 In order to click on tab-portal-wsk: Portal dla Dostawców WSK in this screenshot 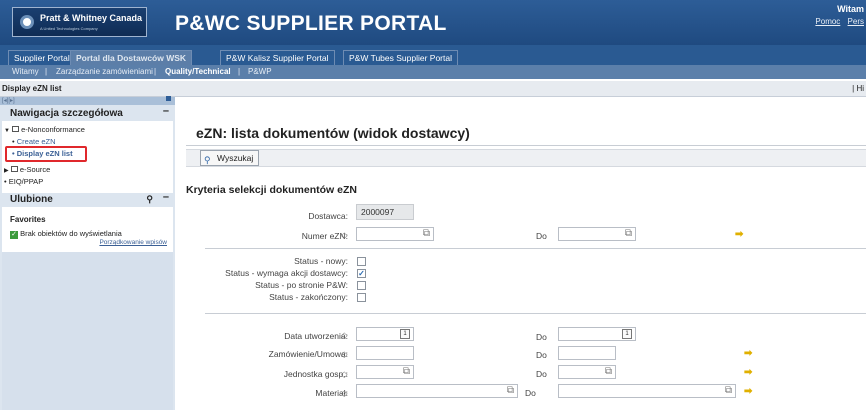, I will do `click(131, 57)`.